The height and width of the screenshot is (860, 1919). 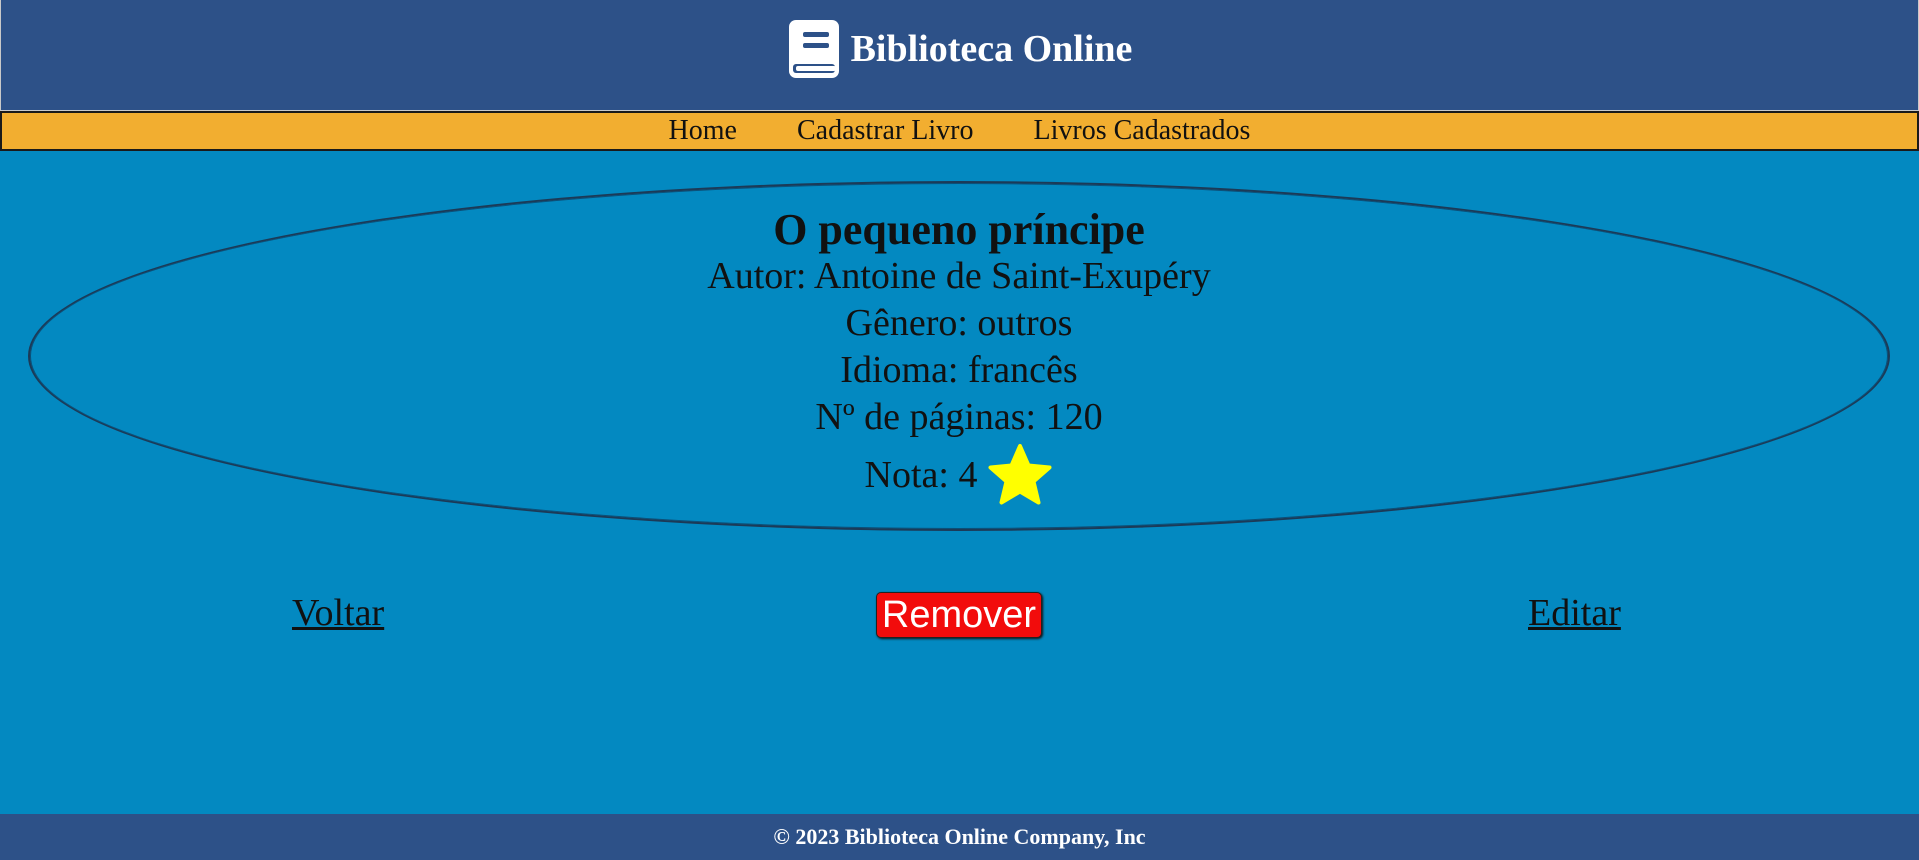 What do you see at coordinates (959, 276) in the screenshot?
I see `book-author: Autor: Antoine de Saint-Exupéry` at bounding box center [959, 276].